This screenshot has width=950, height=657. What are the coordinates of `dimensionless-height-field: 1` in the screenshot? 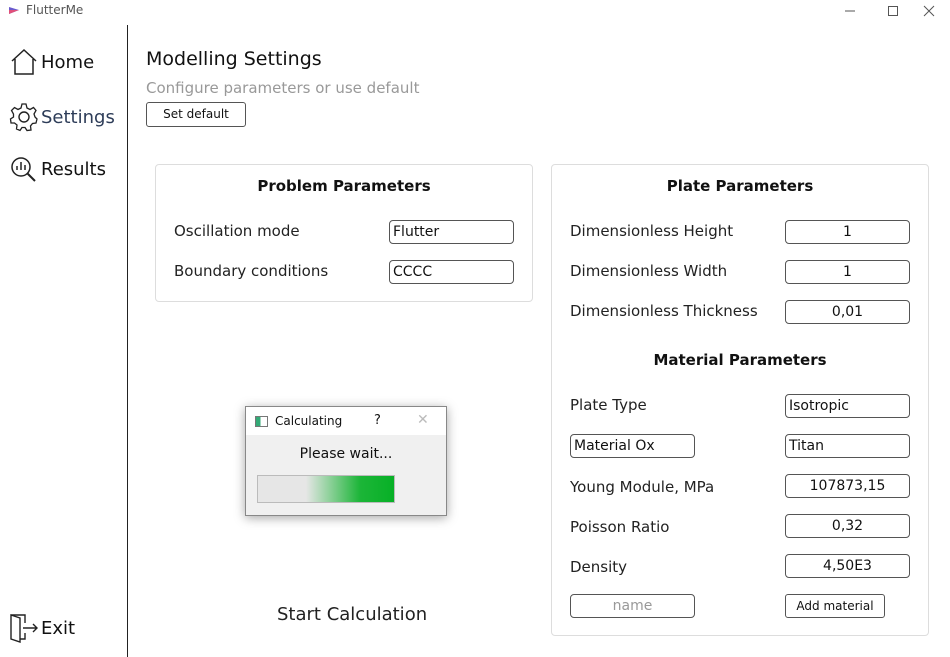 It's located at (847, 232).